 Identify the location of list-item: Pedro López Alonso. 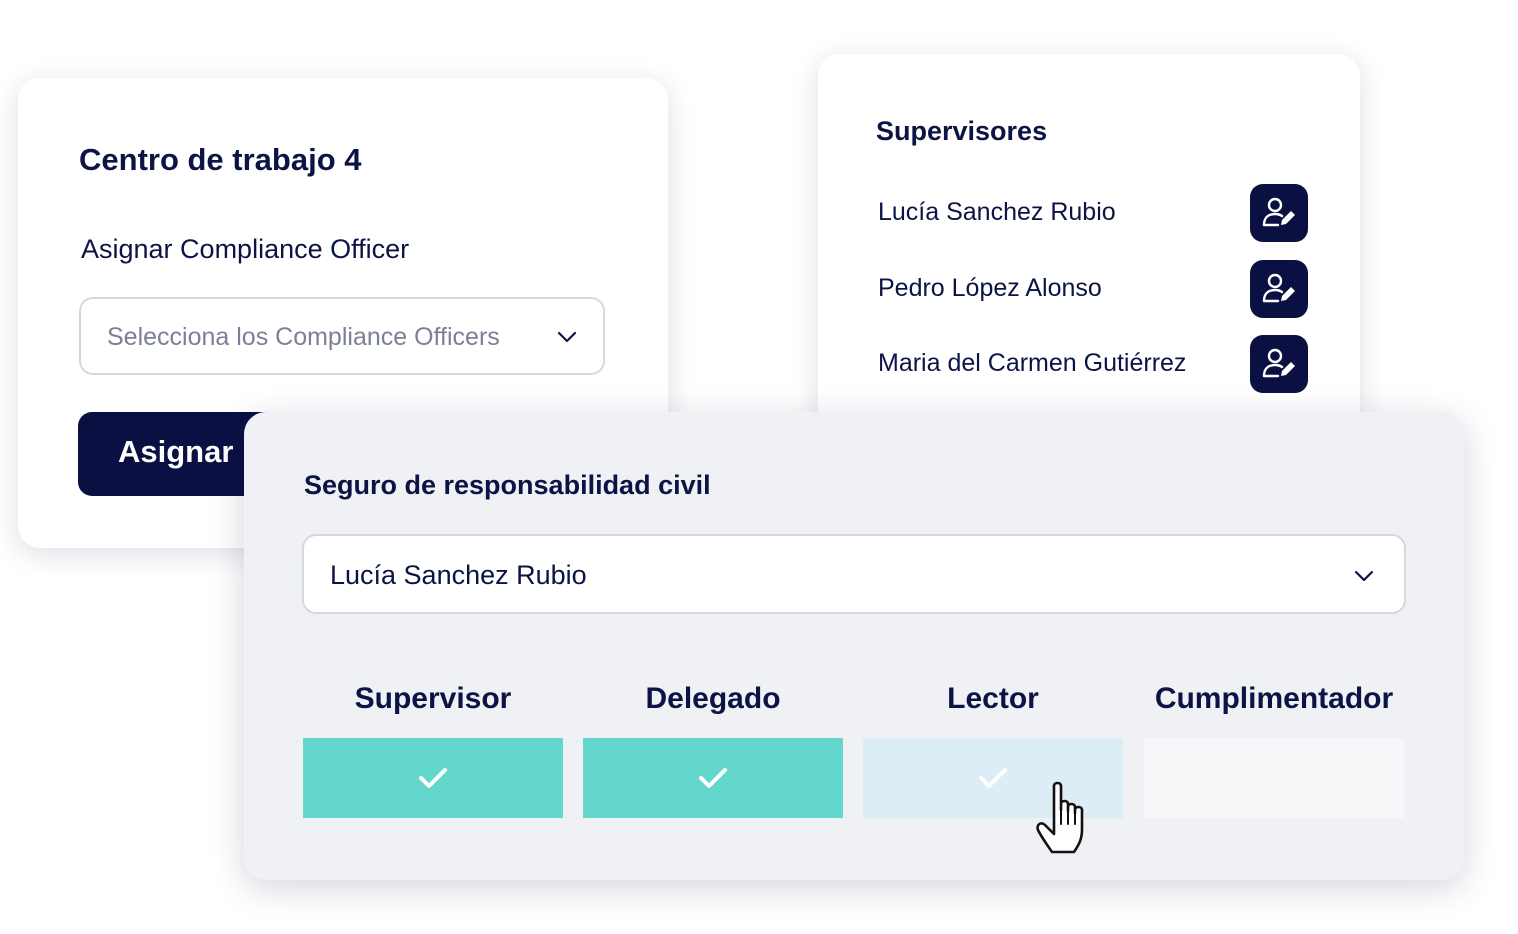
(1093, 289).